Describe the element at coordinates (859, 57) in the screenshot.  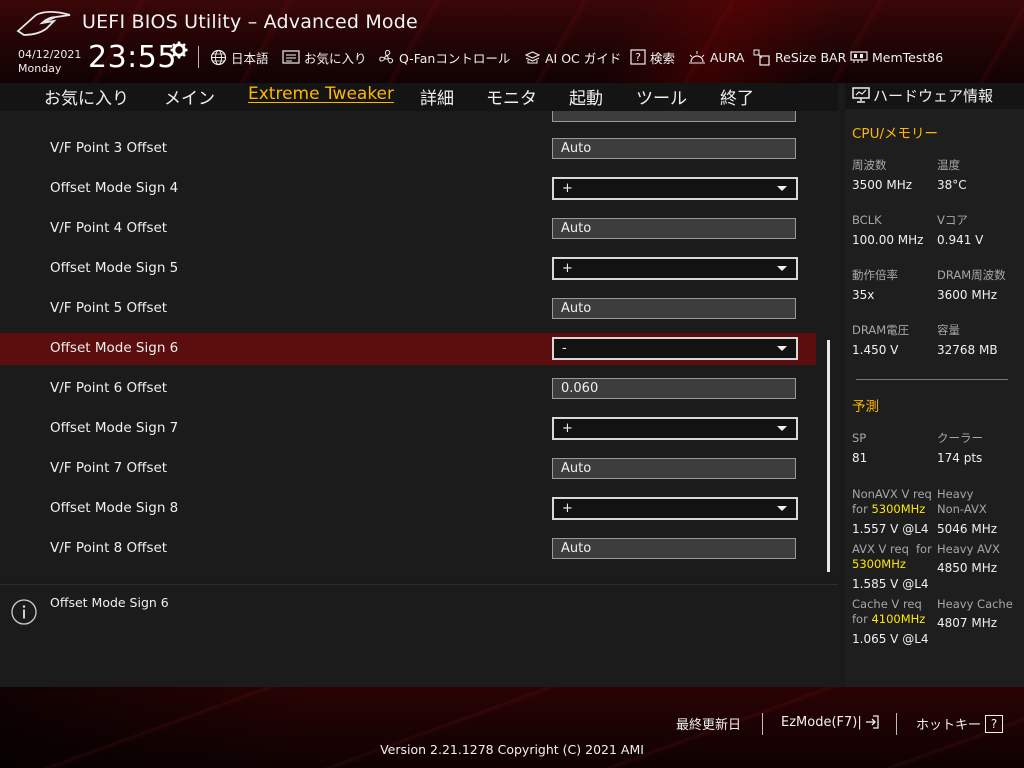
I see `memtest-icon` at that location.